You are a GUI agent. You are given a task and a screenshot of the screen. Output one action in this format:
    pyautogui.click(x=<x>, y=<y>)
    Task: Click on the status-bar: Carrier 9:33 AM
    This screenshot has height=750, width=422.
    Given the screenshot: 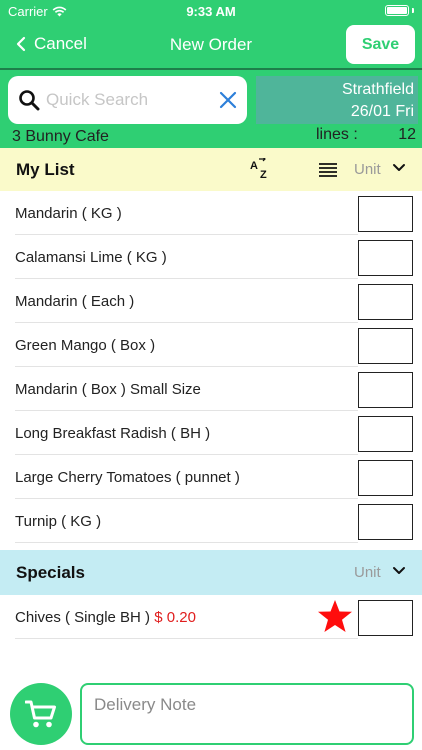 What is the action you would take?
    pyautogui.click(x=211, y=11)
    